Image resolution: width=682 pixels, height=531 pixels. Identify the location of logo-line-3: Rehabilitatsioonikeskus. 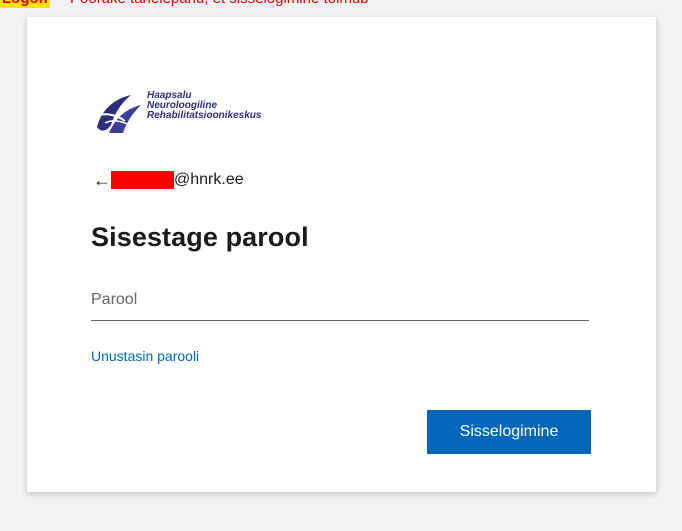
(204, 115).